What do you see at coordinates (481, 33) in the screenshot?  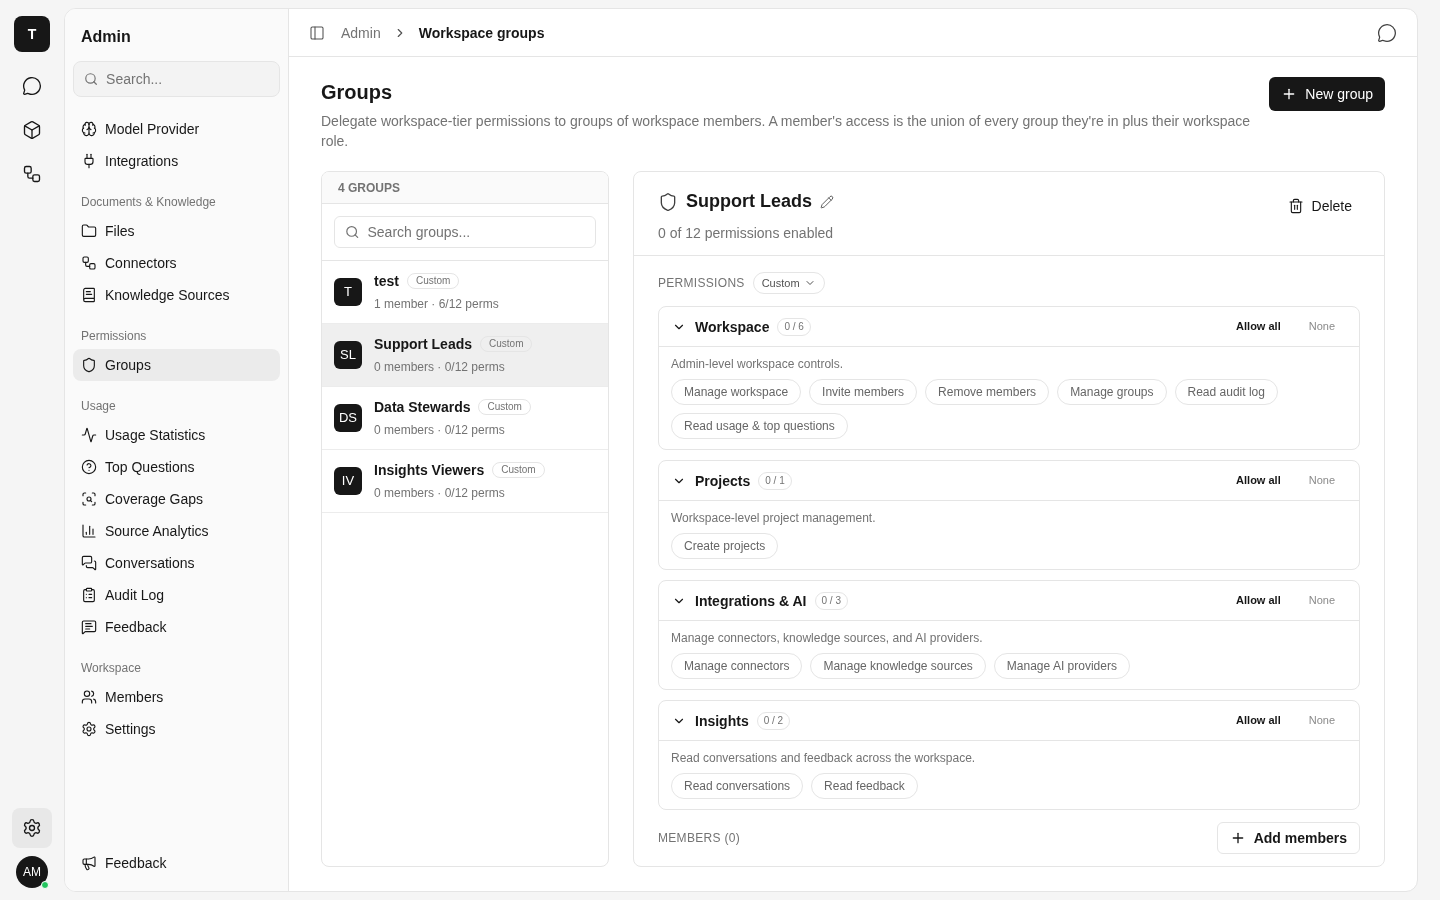 I see `breadcrumb-current: Workspace groups` at bounding box center [481, 33].